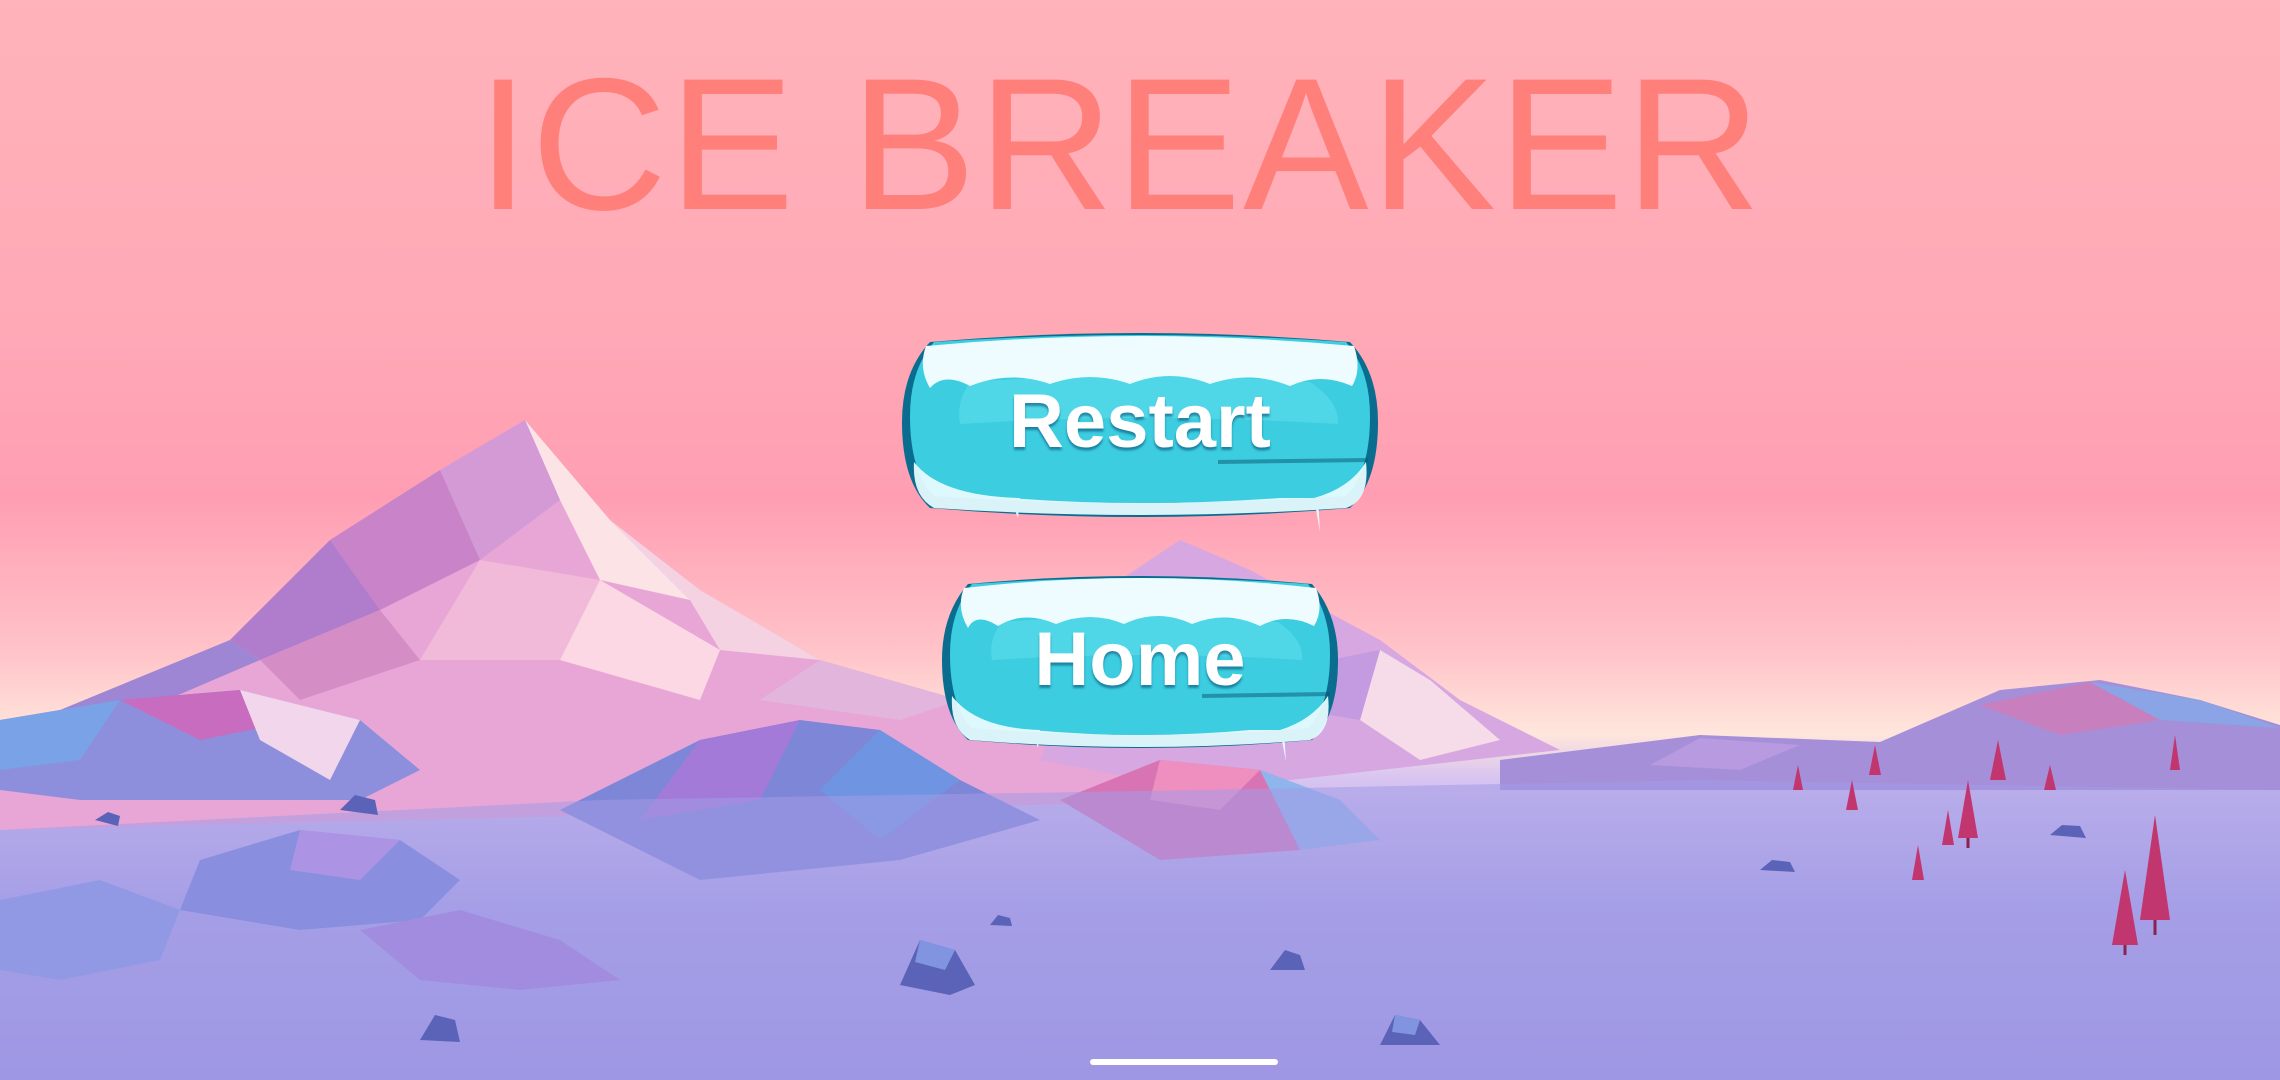 This screenshot has height=1080, width=2280. I want to click on restart-label: Restart, so click(1140, 421).